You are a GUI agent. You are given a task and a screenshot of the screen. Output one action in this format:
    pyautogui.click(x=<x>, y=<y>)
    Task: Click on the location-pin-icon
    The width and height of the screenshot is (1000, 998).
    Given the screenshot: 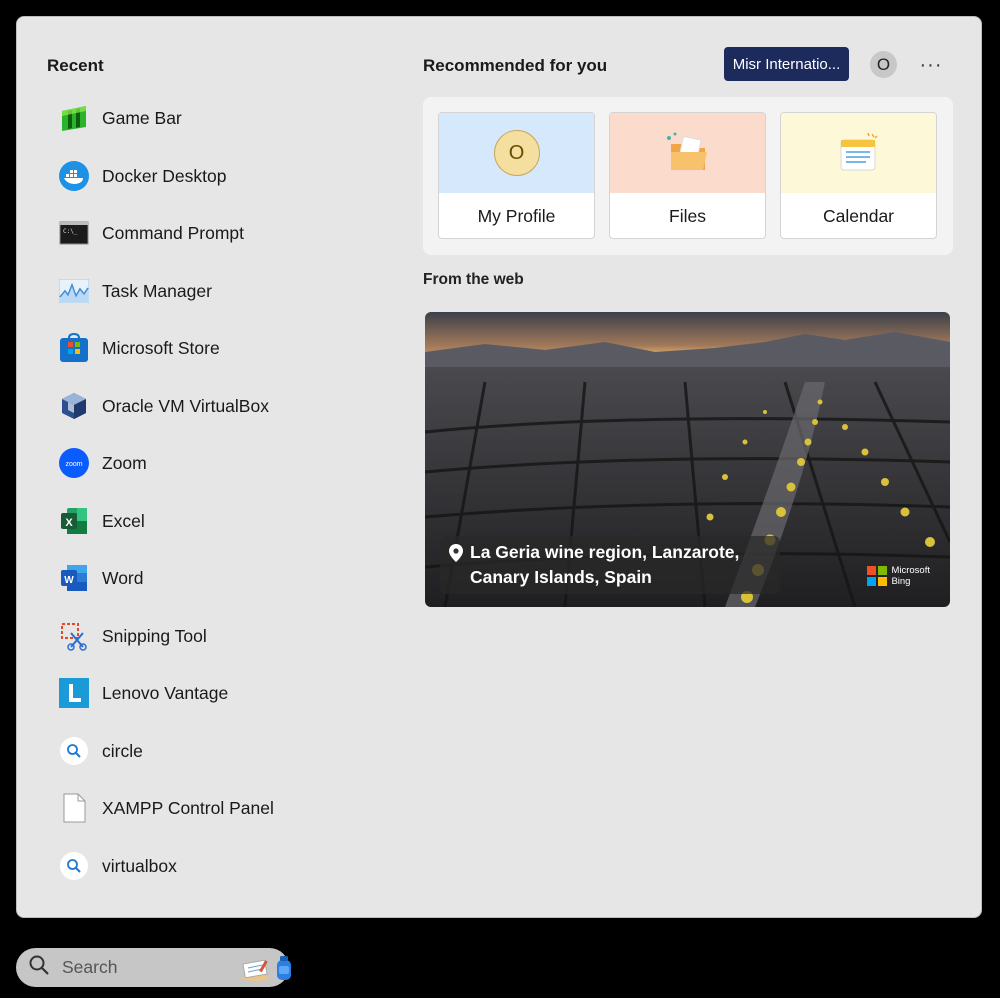 What is the action you would take?
    pyautogui.click(x=456, y=556)
    